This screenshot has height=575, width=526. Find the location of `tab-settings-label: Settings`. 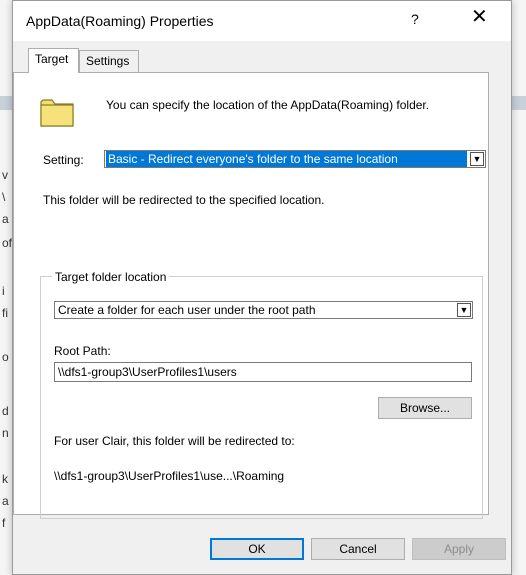

tab-settings-label: Settings is located at coordinates (108, 61).